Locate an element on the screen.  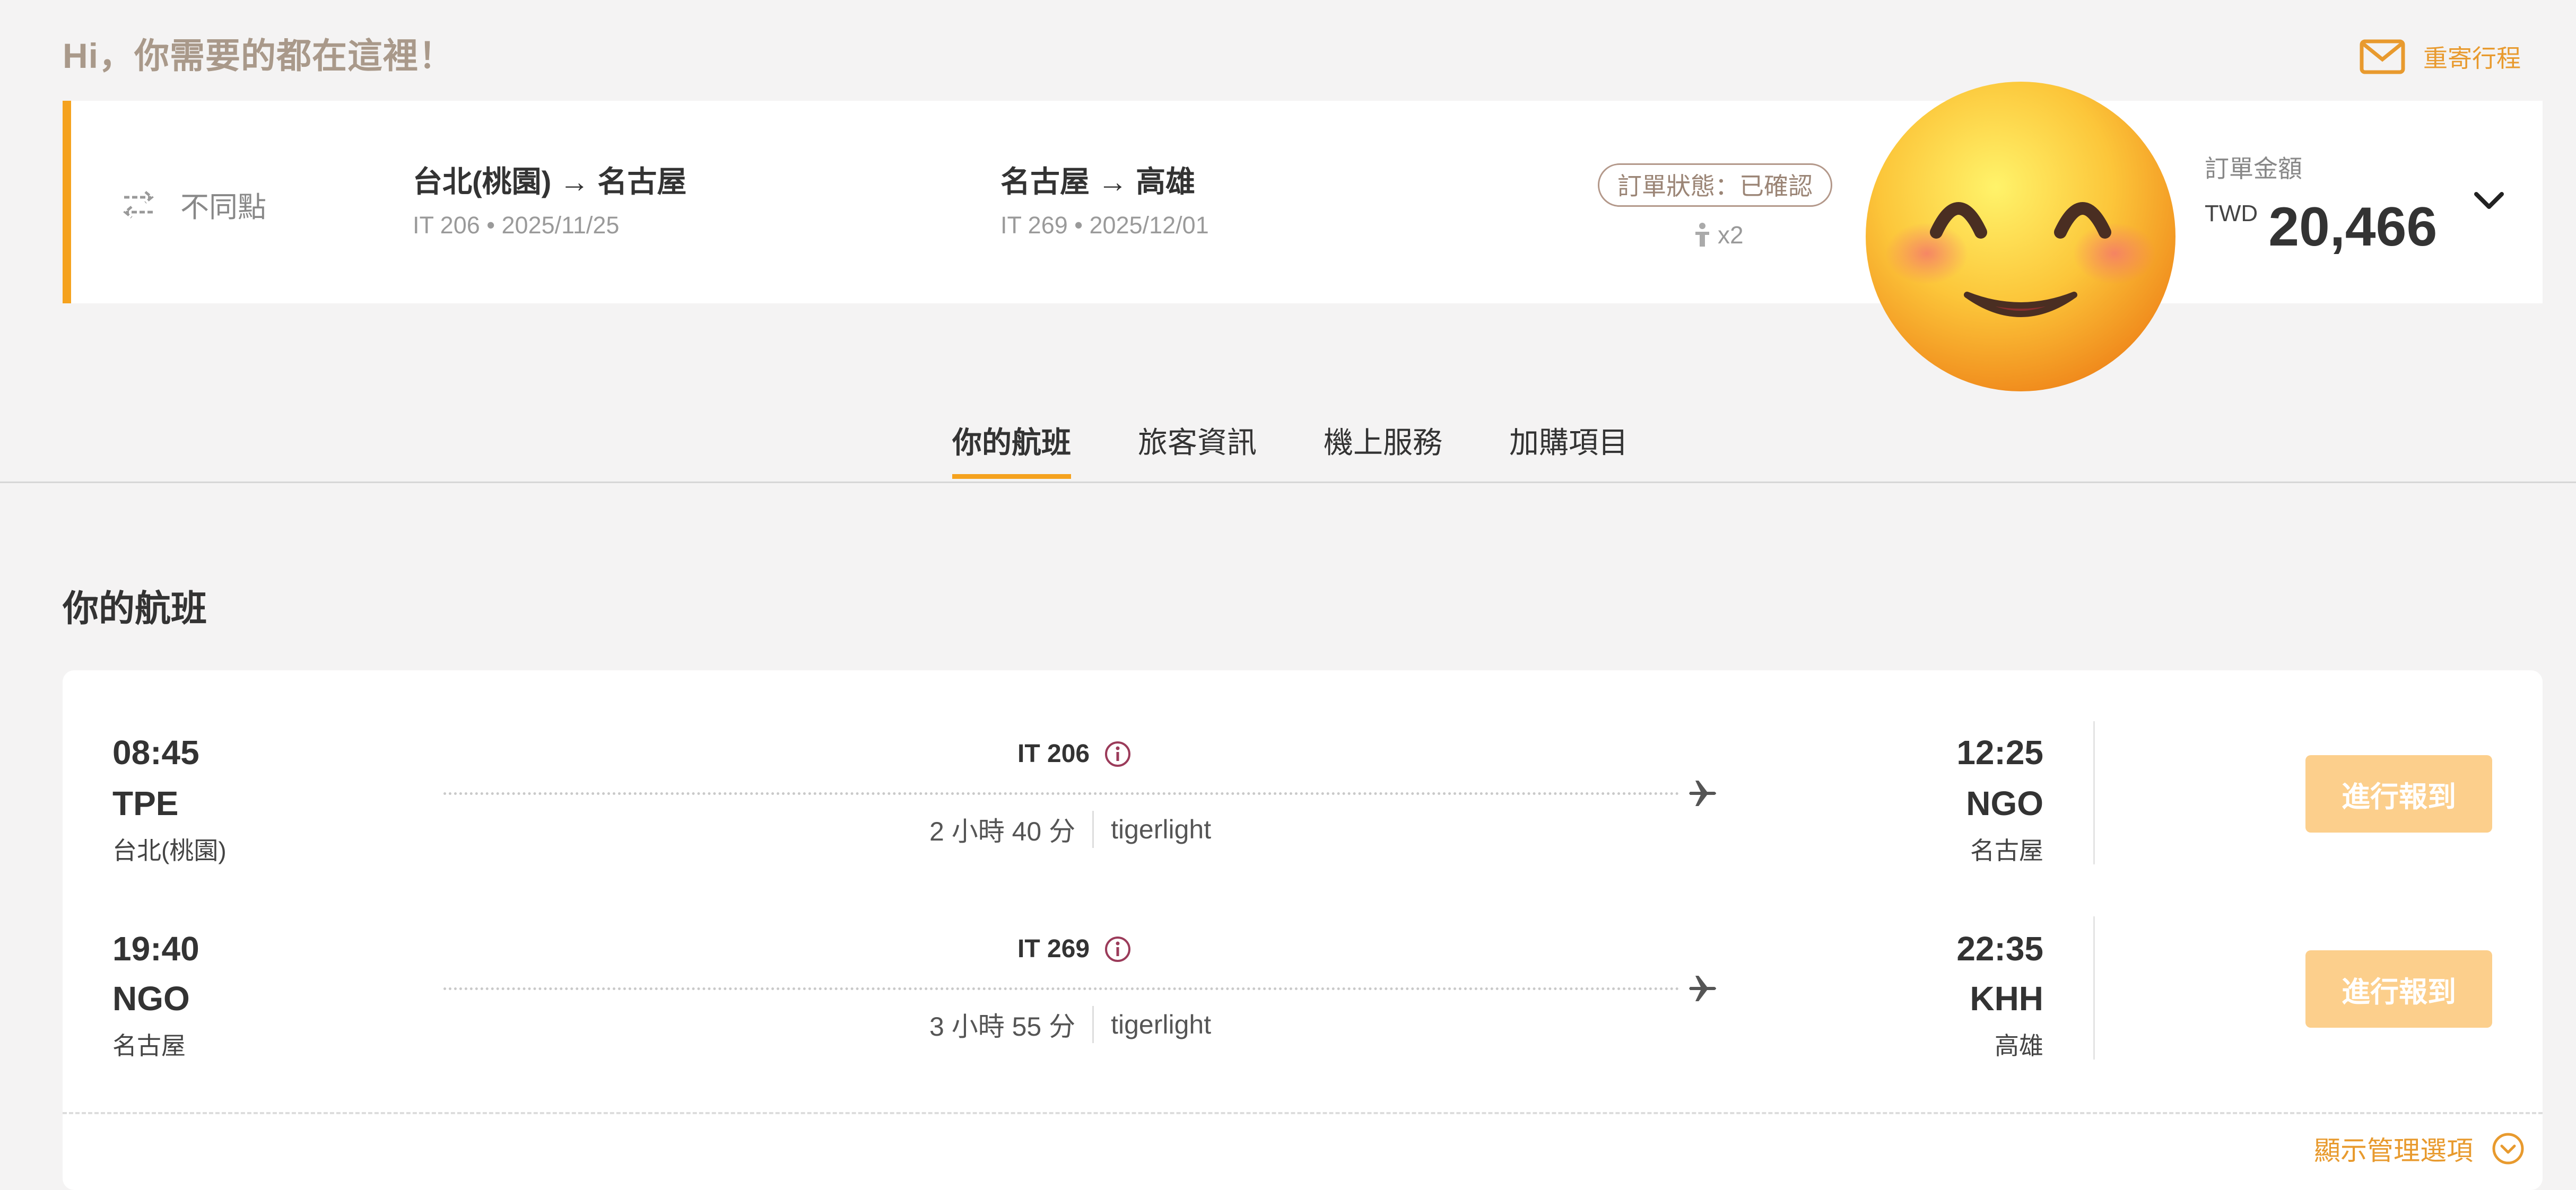
passenger-count-value: x2 is located at coordinates (1731, 235).